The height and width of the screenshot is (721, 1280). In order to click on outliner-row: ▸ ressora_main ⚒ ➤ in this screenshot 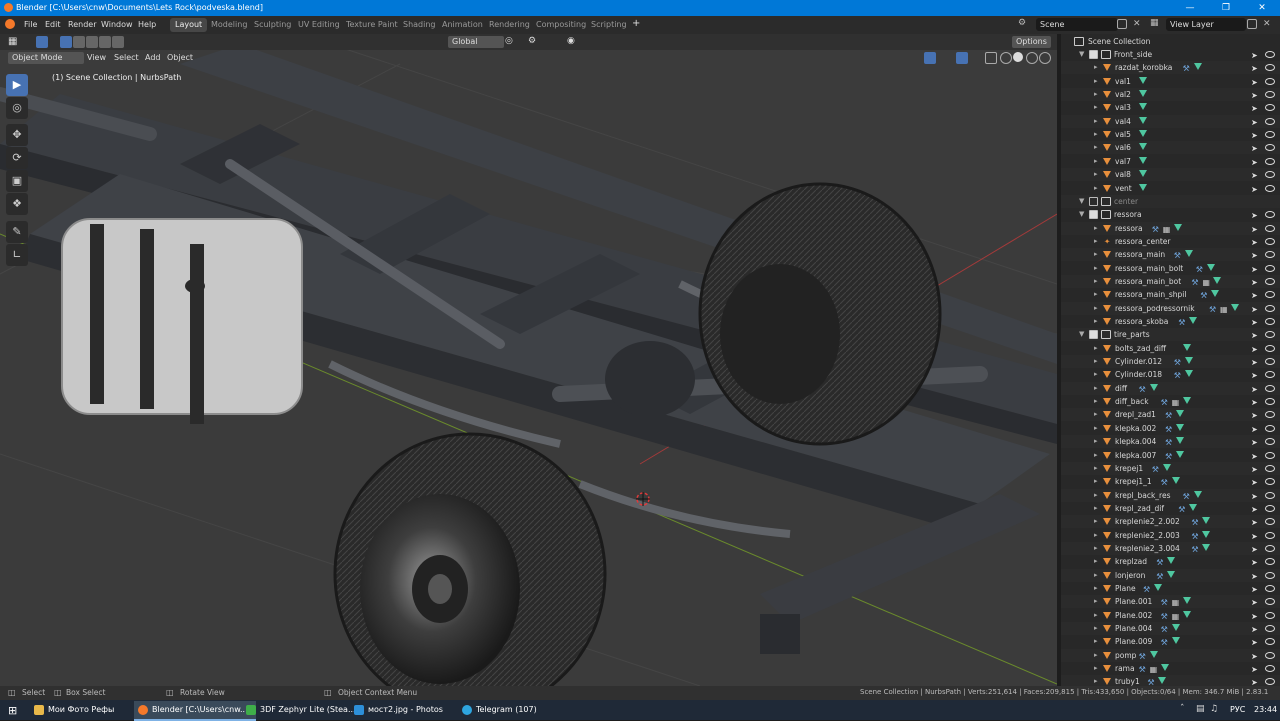, I will do `click(1170, 255)`.